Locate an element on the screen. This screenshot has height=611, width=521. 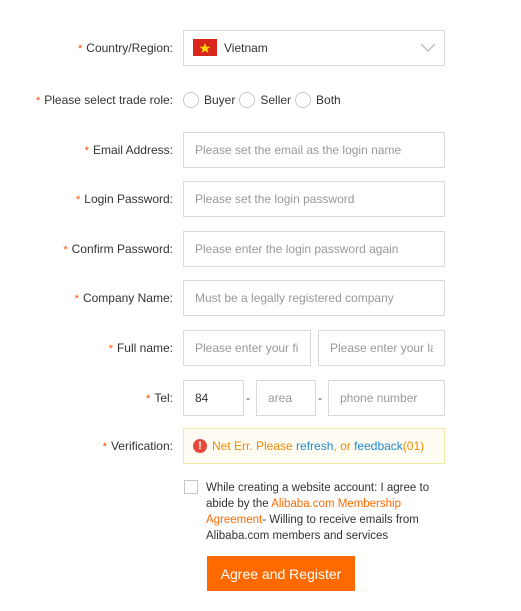
verification-message: Net Err. Please is located at coordinates (252, 446).